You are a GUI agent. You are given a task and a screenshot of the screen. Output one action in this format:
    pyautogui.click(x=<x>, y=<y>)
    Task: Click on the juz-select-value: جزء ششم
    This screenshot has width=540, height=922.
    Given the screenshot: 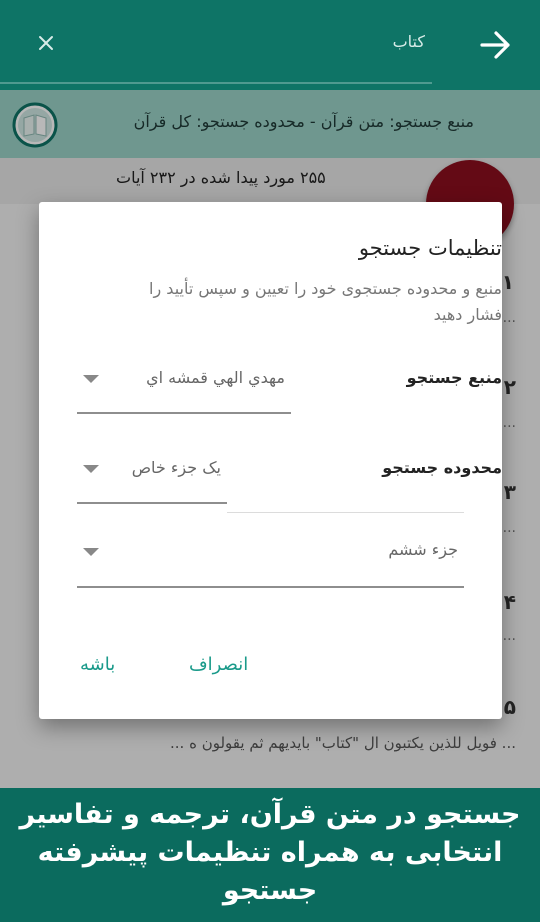 What is the action you would take?
    pyautogui.click(x=423, y=549)
    